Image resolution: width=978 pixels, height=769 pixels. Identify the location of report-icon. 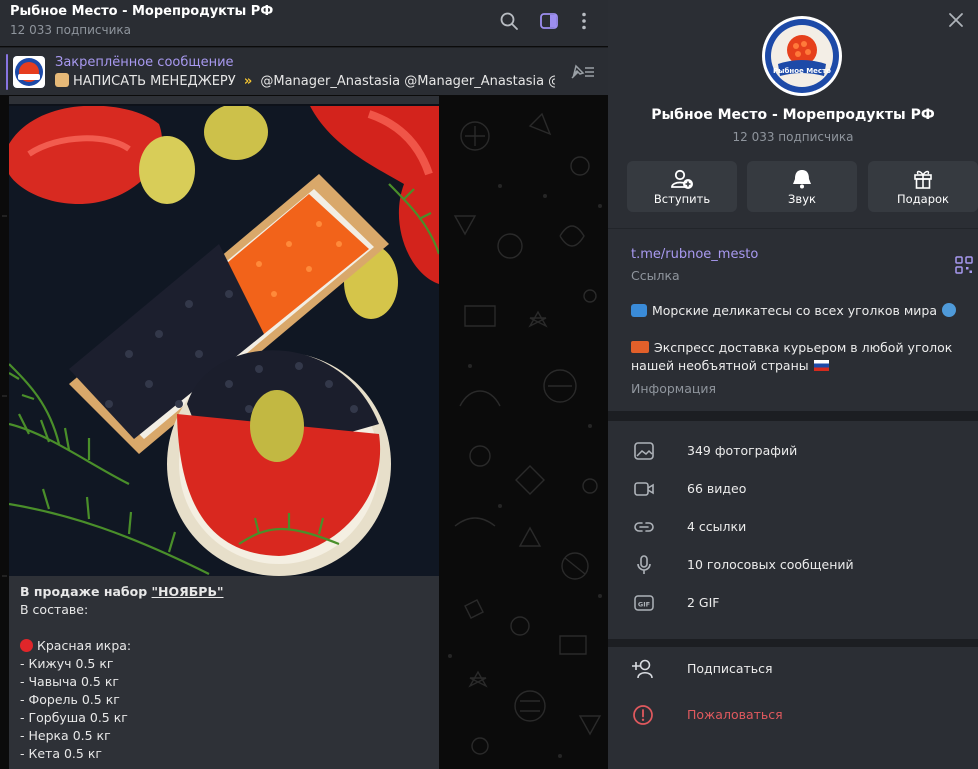
(643, 715).